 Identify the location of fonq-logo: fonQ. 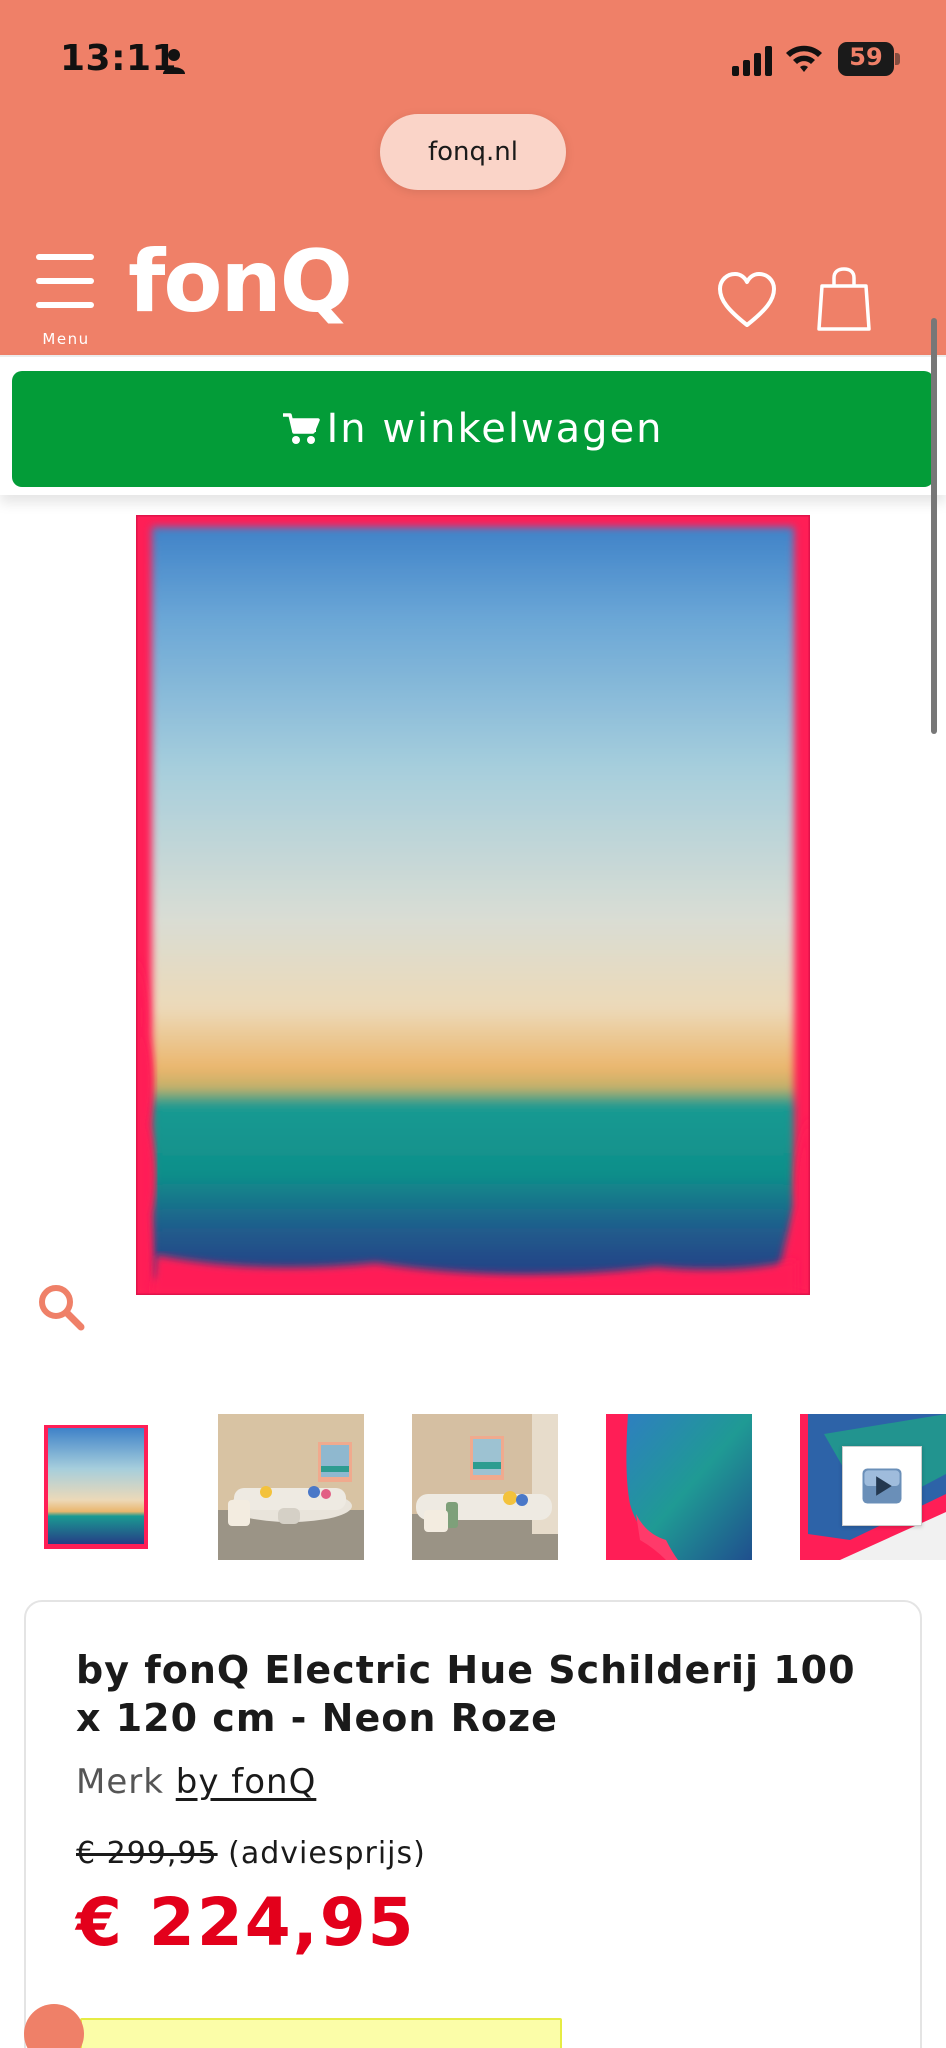
(240, 282).